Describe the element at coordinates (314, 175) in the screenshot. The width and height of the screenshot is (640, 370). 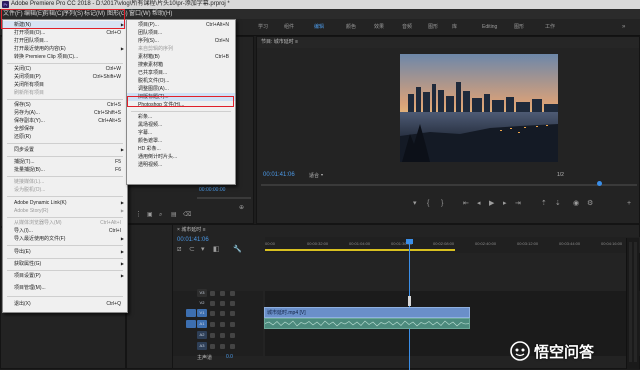
I see `fit-dropdown: 适合` at that location.